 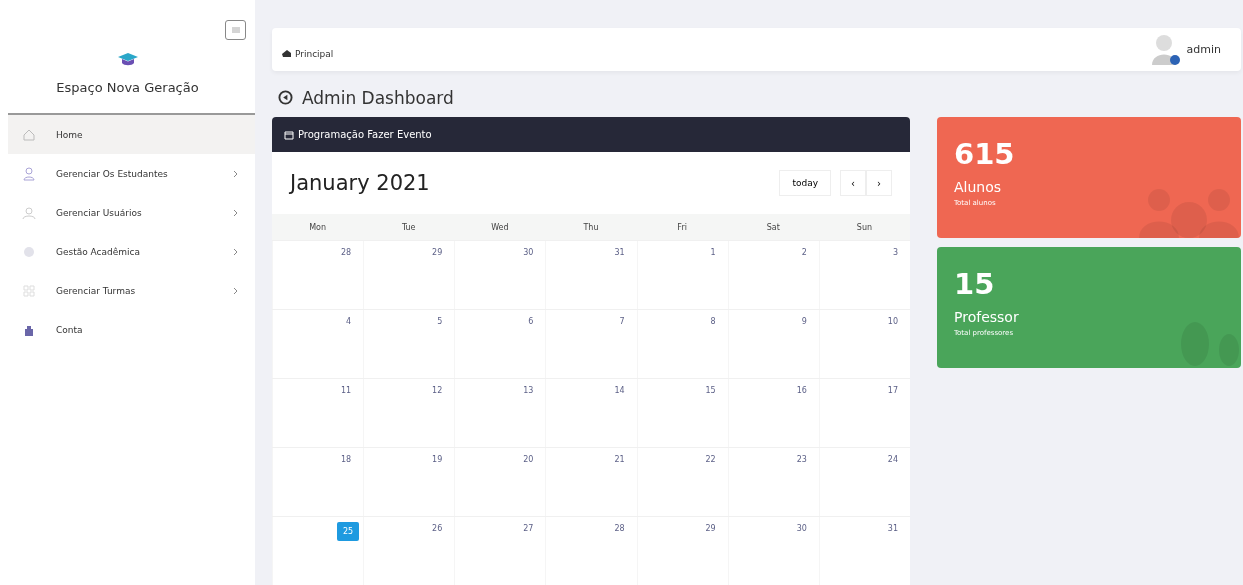 What do you see at coordinates (879, 183) in the screenshot?
I see `next-button: ›` at bounding box center [879, 183].